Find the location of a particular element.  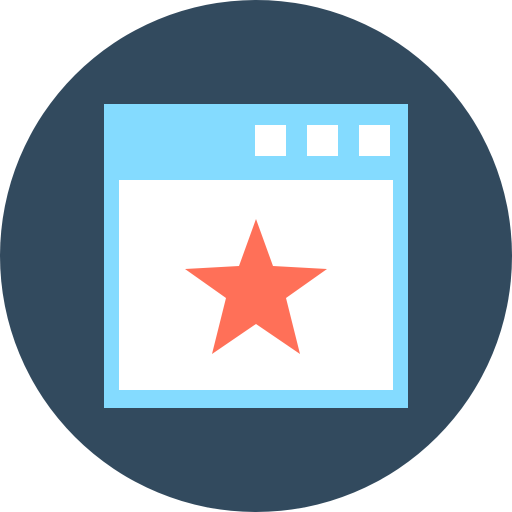

window-control-buttons is located at coordinates (322, 140).